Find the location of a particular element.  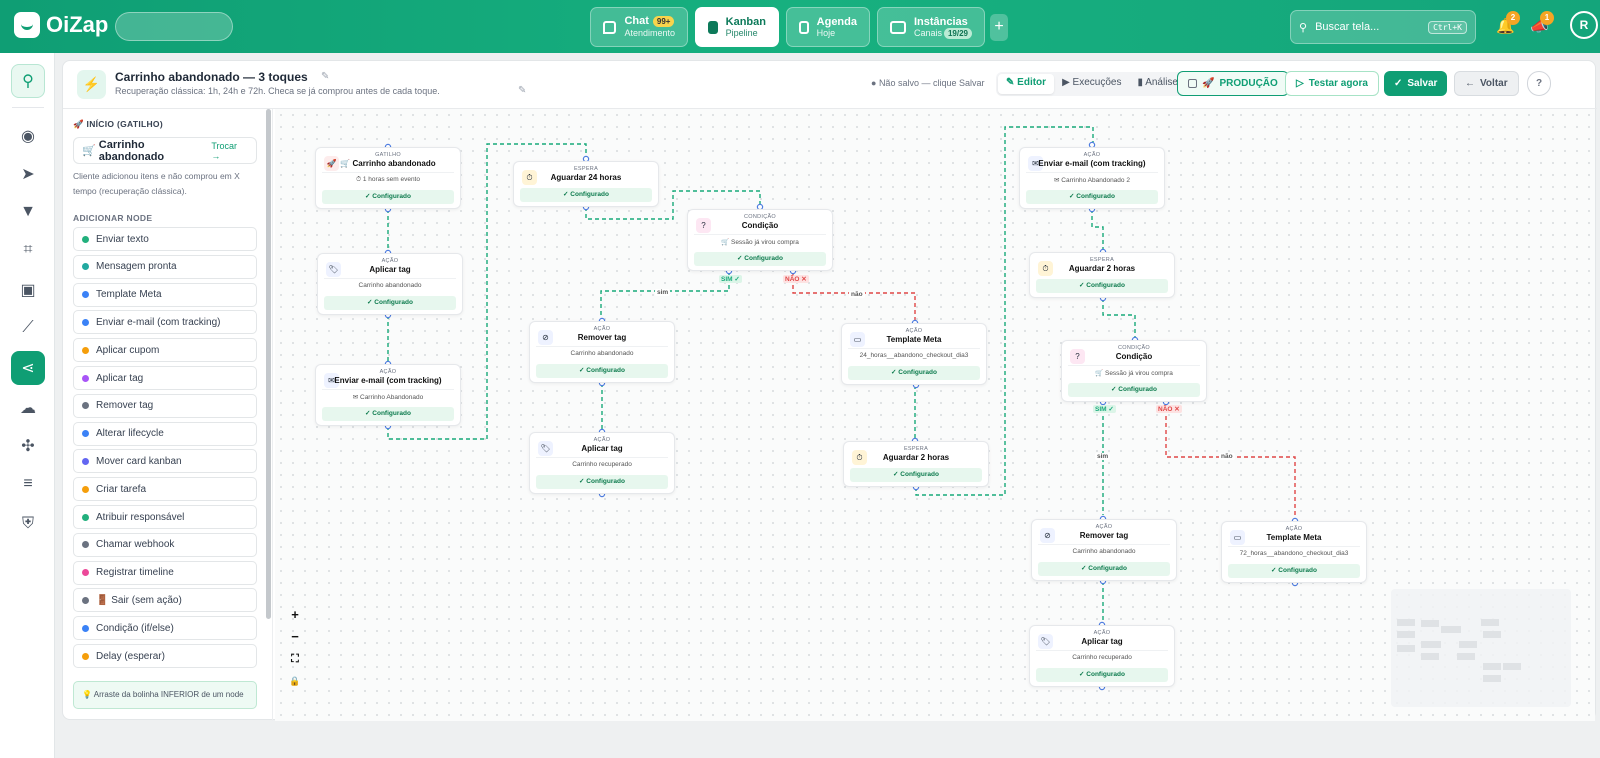

rail-network-icon: ✣ is located at coordinates (28, 446).